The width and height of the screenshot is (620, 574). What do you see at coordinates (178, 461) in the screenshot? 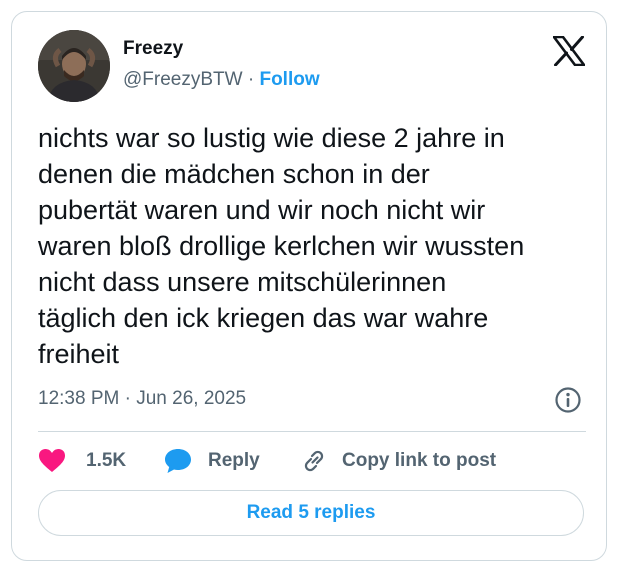
I see `speech-bubble-icon` at bounding box center [178, 461].